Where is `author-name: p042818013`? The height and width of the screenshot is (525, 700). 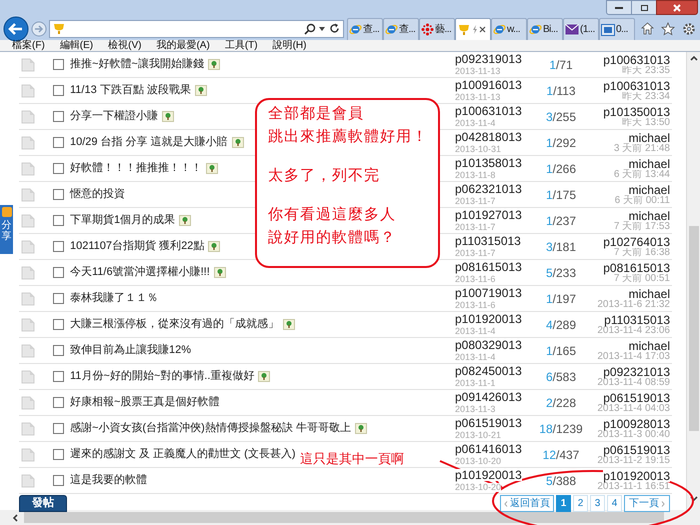 author-name: p042818013 is located at coordinates (488, 137).